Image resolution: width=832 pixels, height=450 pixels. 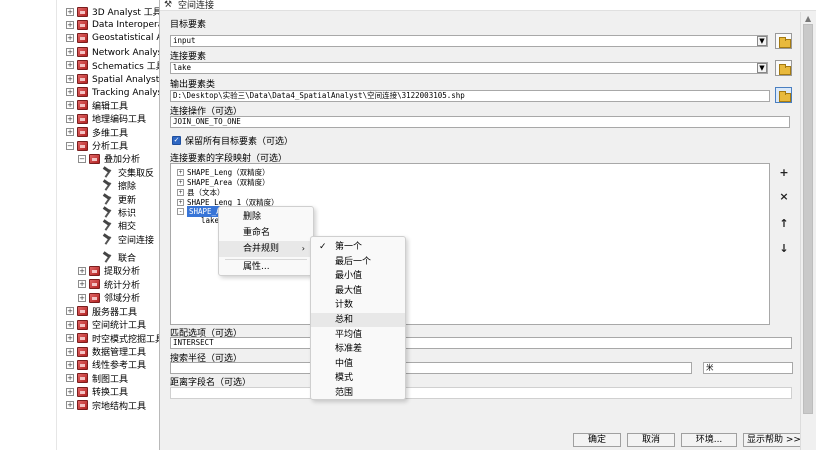 What do you see at coordinates (210, 220) in the screenshot?
I see `field-map-child-row: lake` at bounding box center [210, 220].